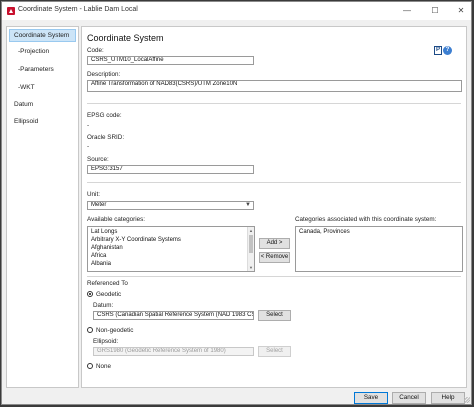  Describe the element at coordinates (101, 264) in the screenshot. I see `list-item: Albania` at that location.